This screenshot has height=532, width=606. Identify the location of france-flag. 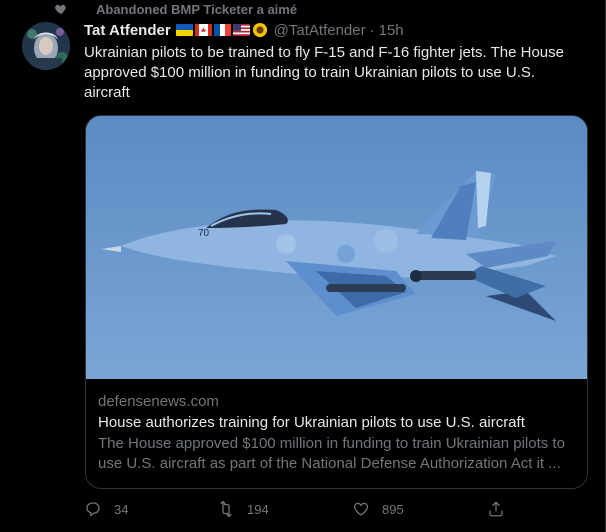
(222, 30).